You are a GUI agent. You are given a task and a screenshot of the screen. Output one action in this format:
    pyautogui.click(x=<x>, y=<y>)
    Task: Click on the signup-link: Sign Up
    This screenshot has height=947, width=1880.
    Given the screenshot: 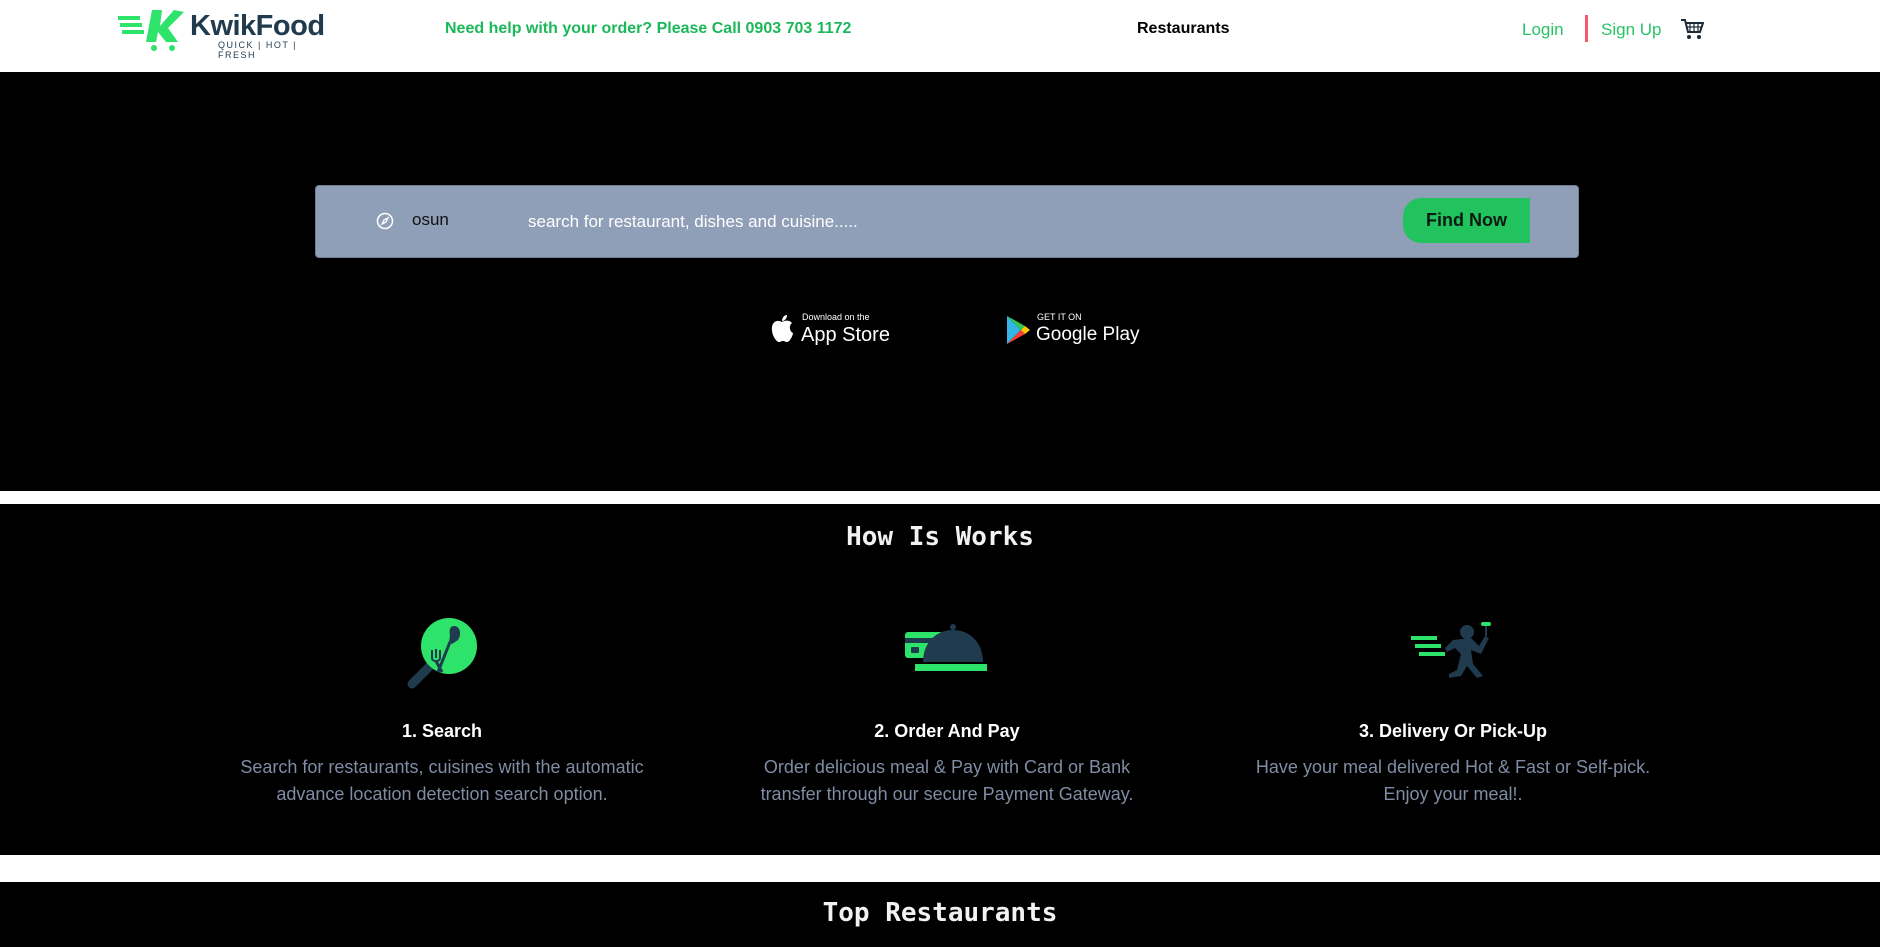 What is the action you would take?
    pyautogui.click(x=1631, y=30)
    